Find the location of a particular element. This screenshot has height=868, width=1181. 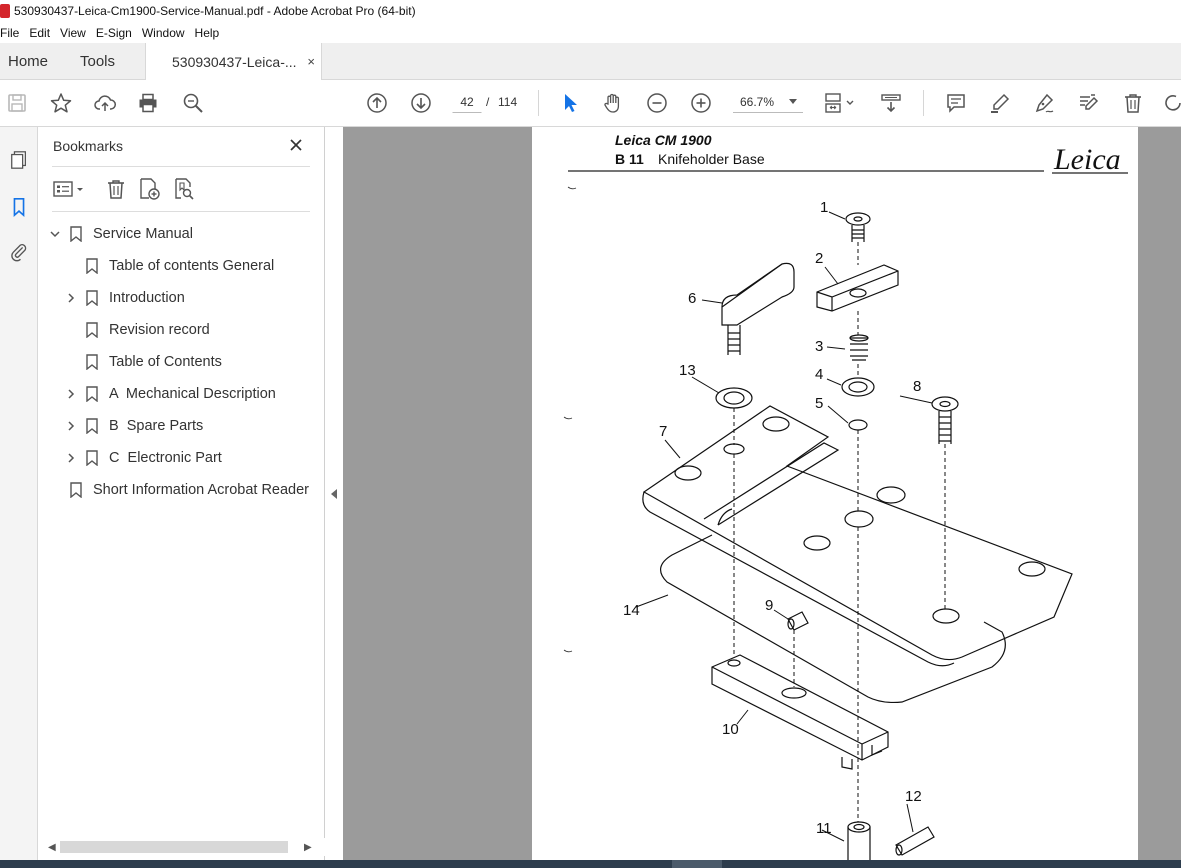

bookmark-label: Introduction is located at coordinates (147, 298).